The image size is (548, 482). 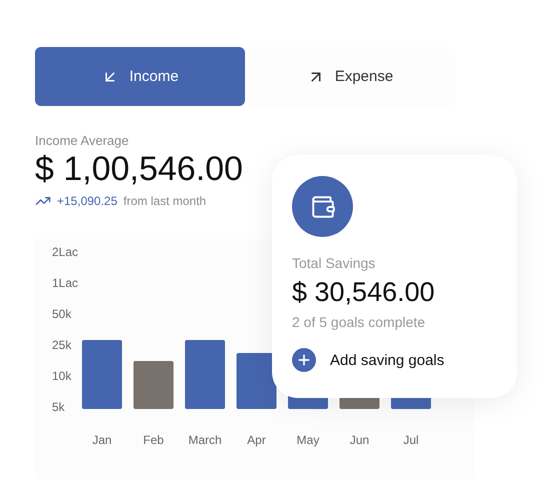 What do you see at coordinates (58, 407) in the screenshot?
I see `axis-tick-label: 5k` at bounding box center [58, 407].